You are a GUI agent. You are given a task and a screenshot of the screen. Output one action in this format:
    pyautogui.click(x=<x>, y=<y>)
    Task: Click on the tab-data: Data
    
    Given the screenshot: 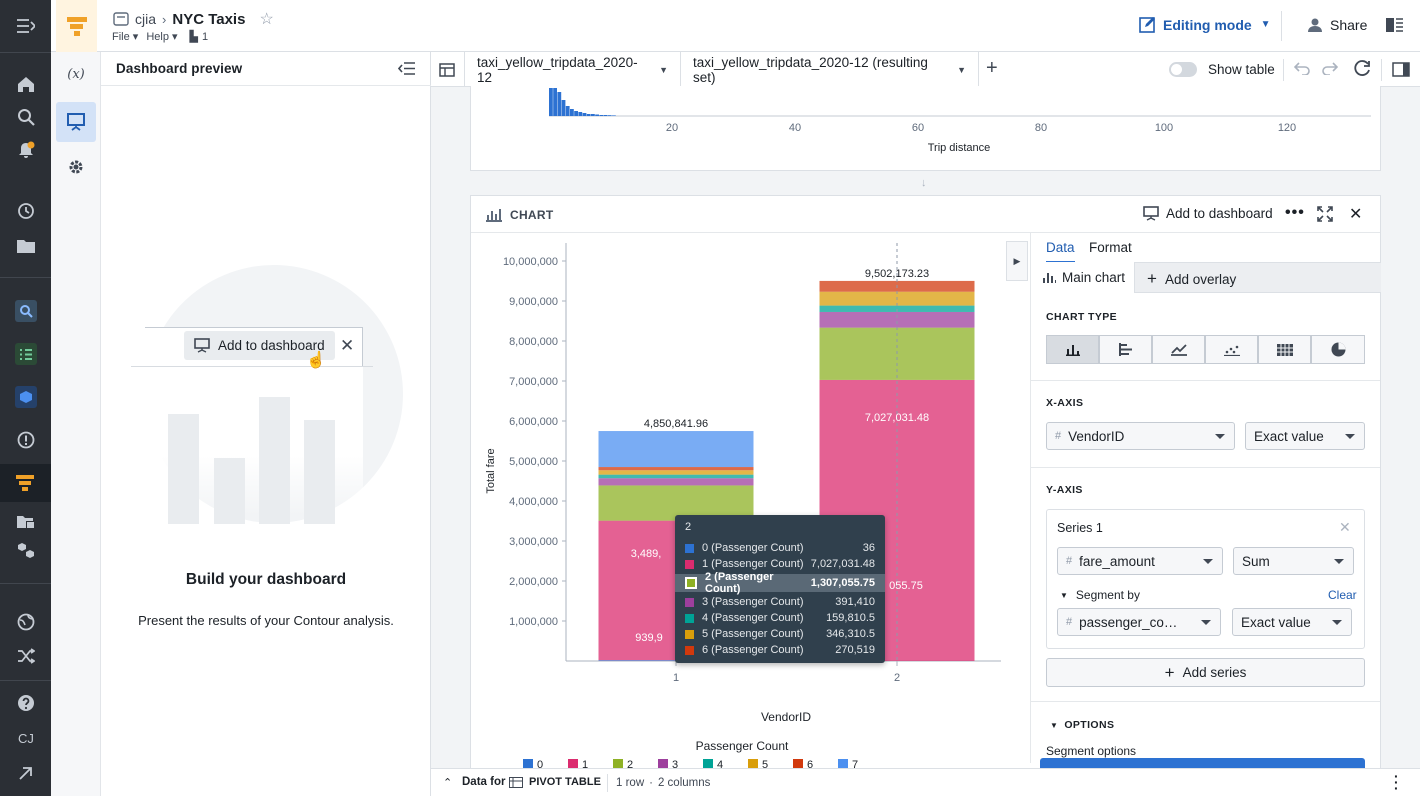 What is the action you would take?
    pyautogui.click(x=1060, y=252)
    